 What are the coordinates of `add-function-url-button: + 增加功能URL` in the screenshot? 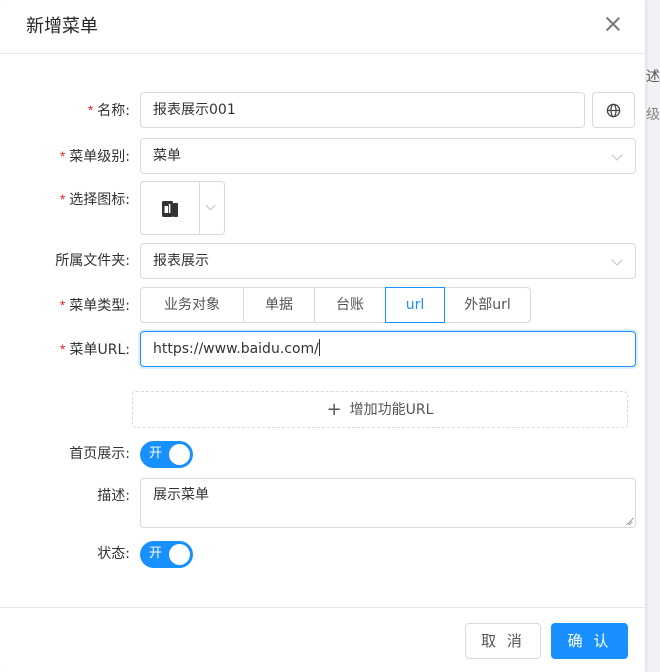 It's located at (380, 409).